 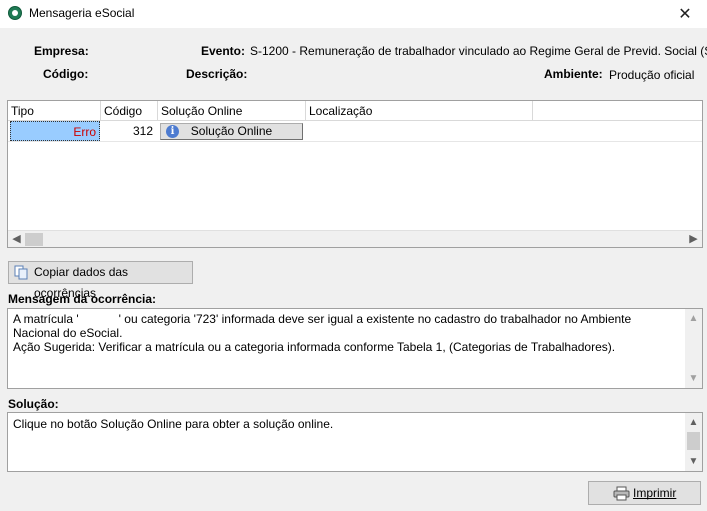 I want to click on arrow-right-icon: ▶, so click(x=693, y=239).